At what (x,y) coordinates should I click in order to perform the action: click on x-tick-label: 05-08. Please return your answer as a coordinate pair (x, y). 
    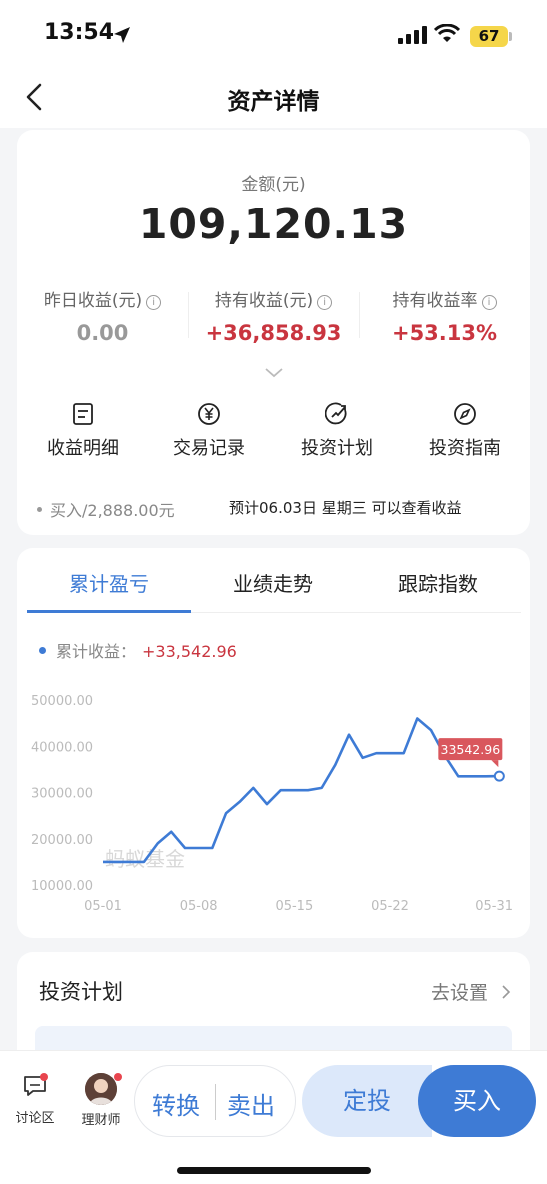
    Looking at the image, I should click on (199, 906).